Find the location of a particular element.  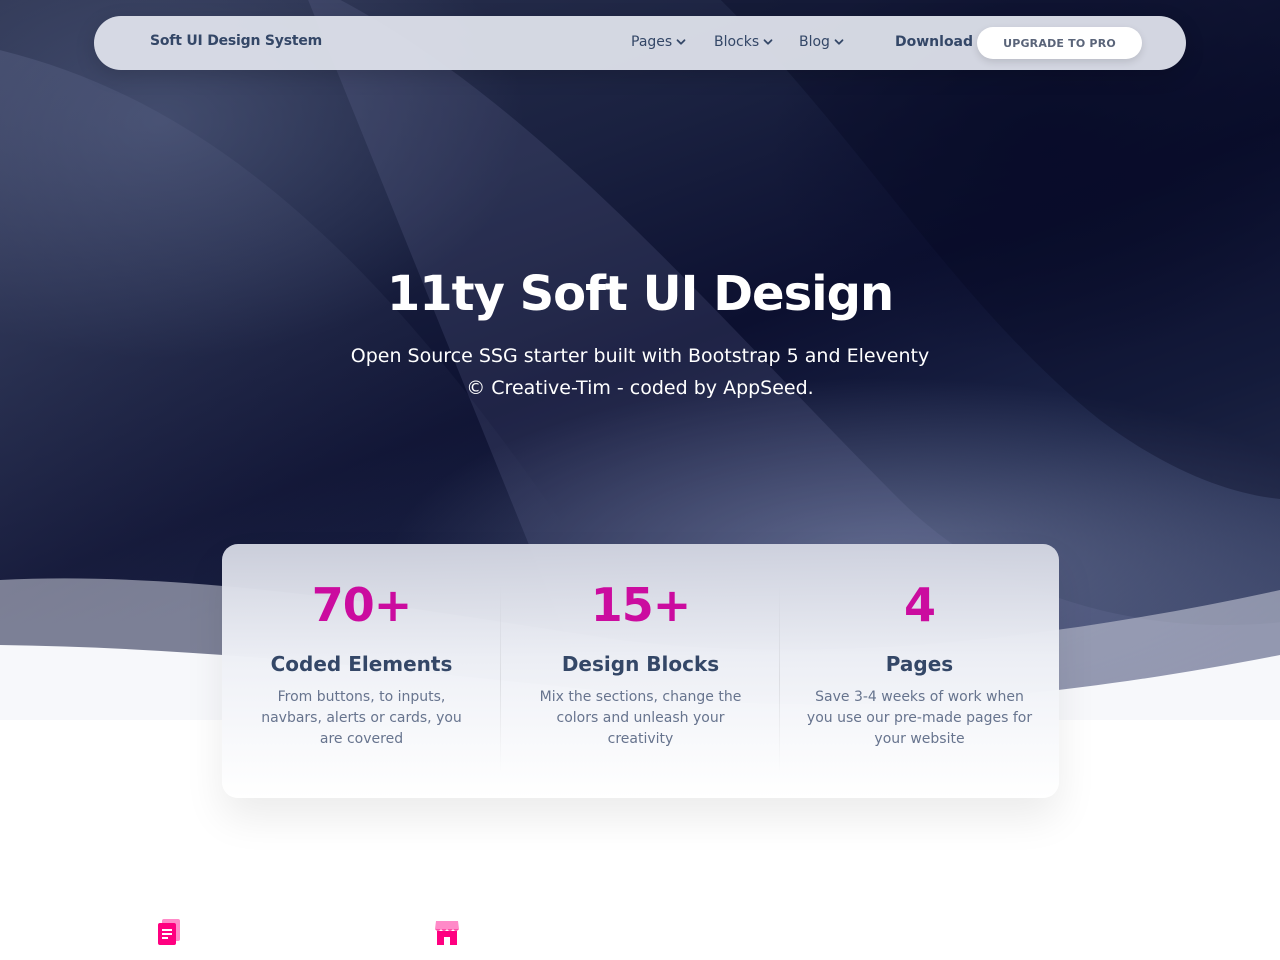

hero-title: 11ty Soft UI Design is located at coordinates (640, 294).